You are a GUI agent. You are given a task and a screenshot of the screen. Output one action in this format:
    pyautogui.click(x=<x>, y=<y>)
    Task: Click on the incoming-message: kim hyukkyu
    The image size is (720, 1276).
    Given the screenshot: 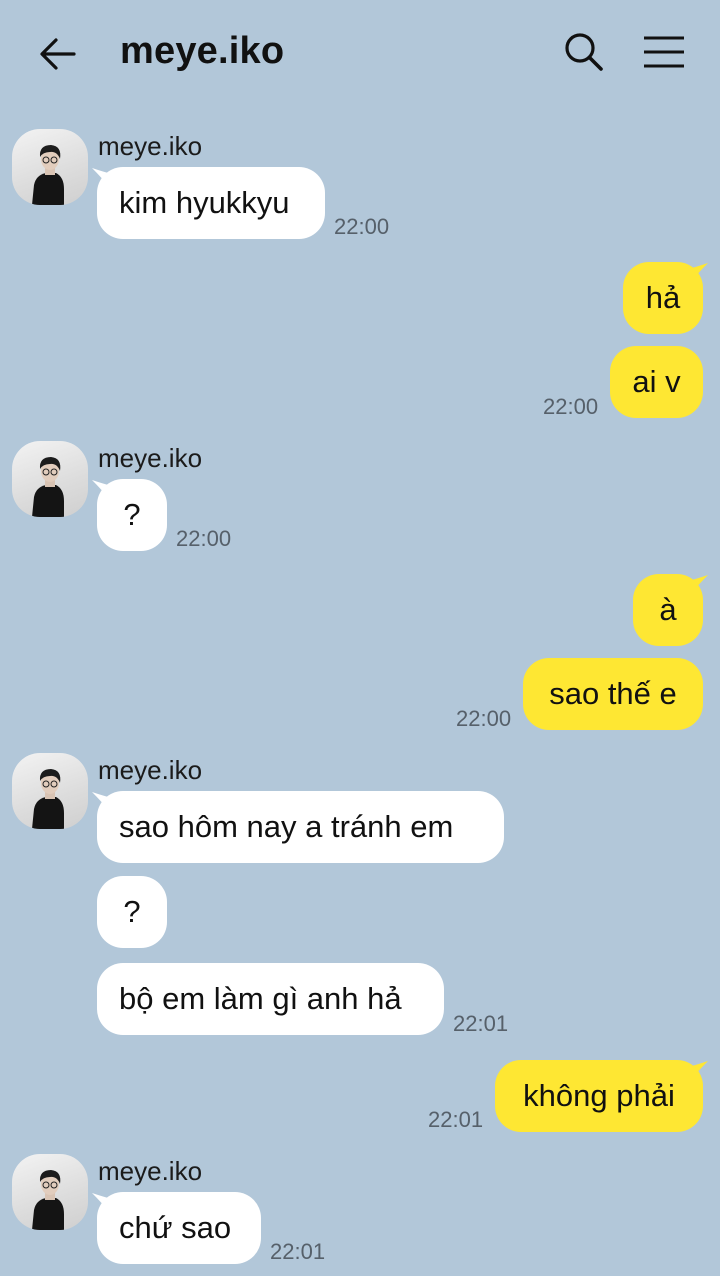 What is the action you would take?
    pyautogui.click(x=211, y=203)
    